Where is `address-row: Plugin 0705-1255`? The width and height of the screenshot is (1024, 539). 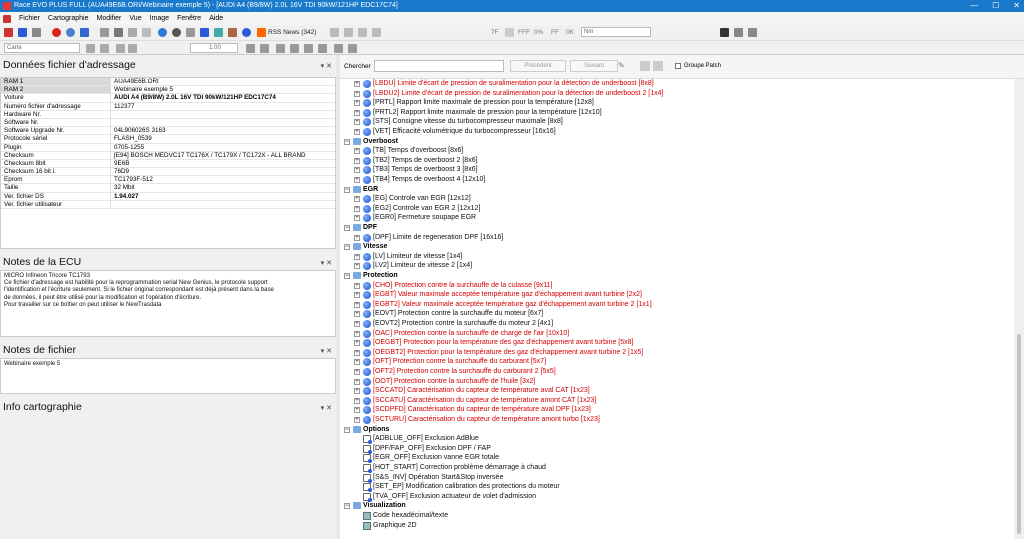
address-row: Plugin 0705-1255 is located at coordinates (168, 147).